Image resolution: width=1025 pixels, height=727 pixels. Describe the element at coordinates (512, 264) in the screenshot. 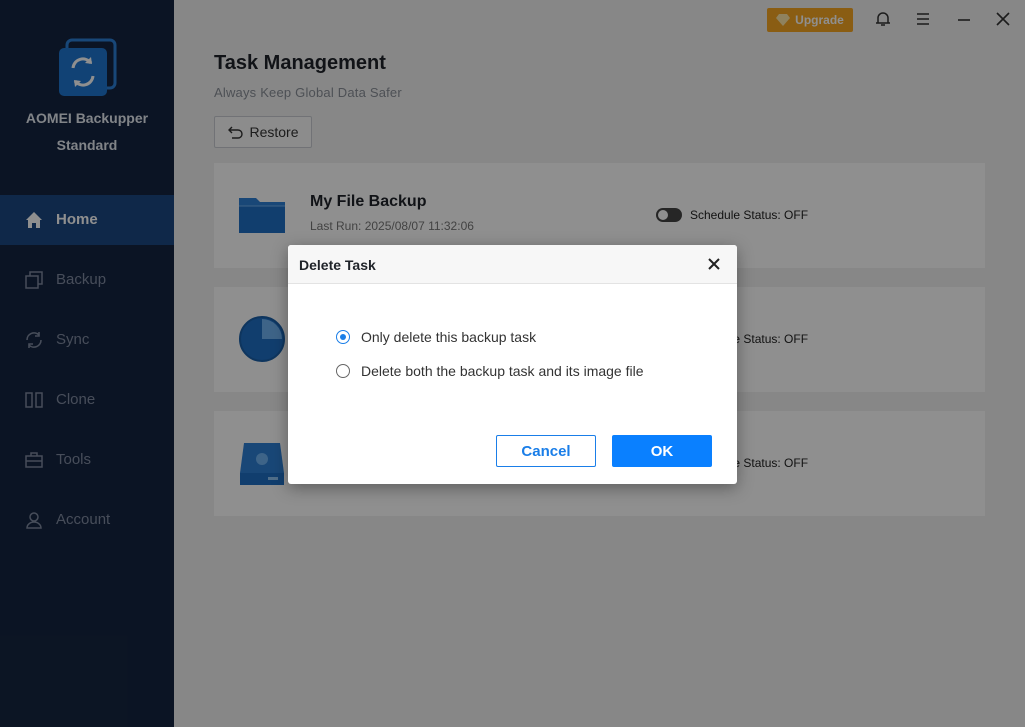

I see `dialog-header: Delete Task` at that location.